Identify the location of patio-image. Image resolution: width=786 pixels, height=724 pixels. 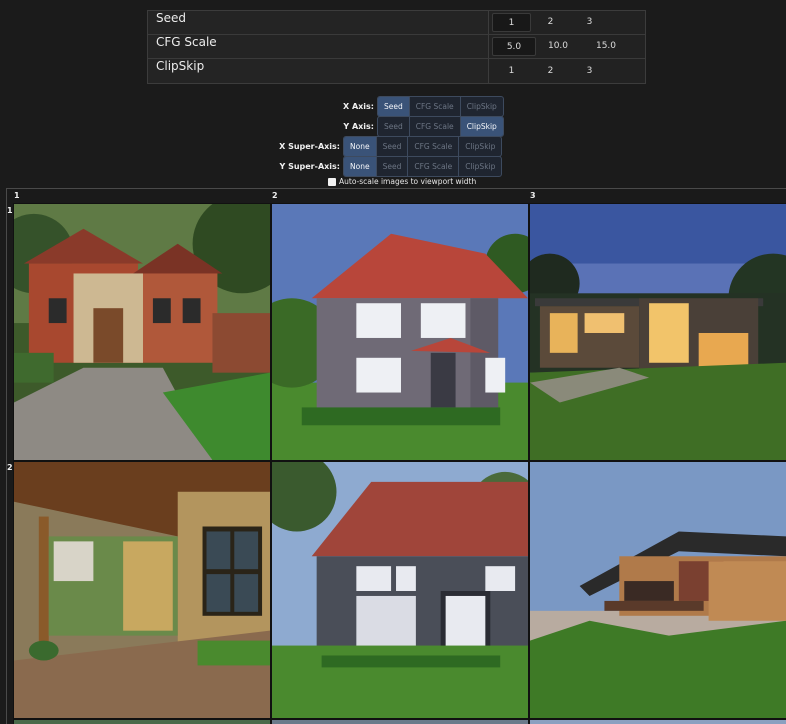
(142, 590).